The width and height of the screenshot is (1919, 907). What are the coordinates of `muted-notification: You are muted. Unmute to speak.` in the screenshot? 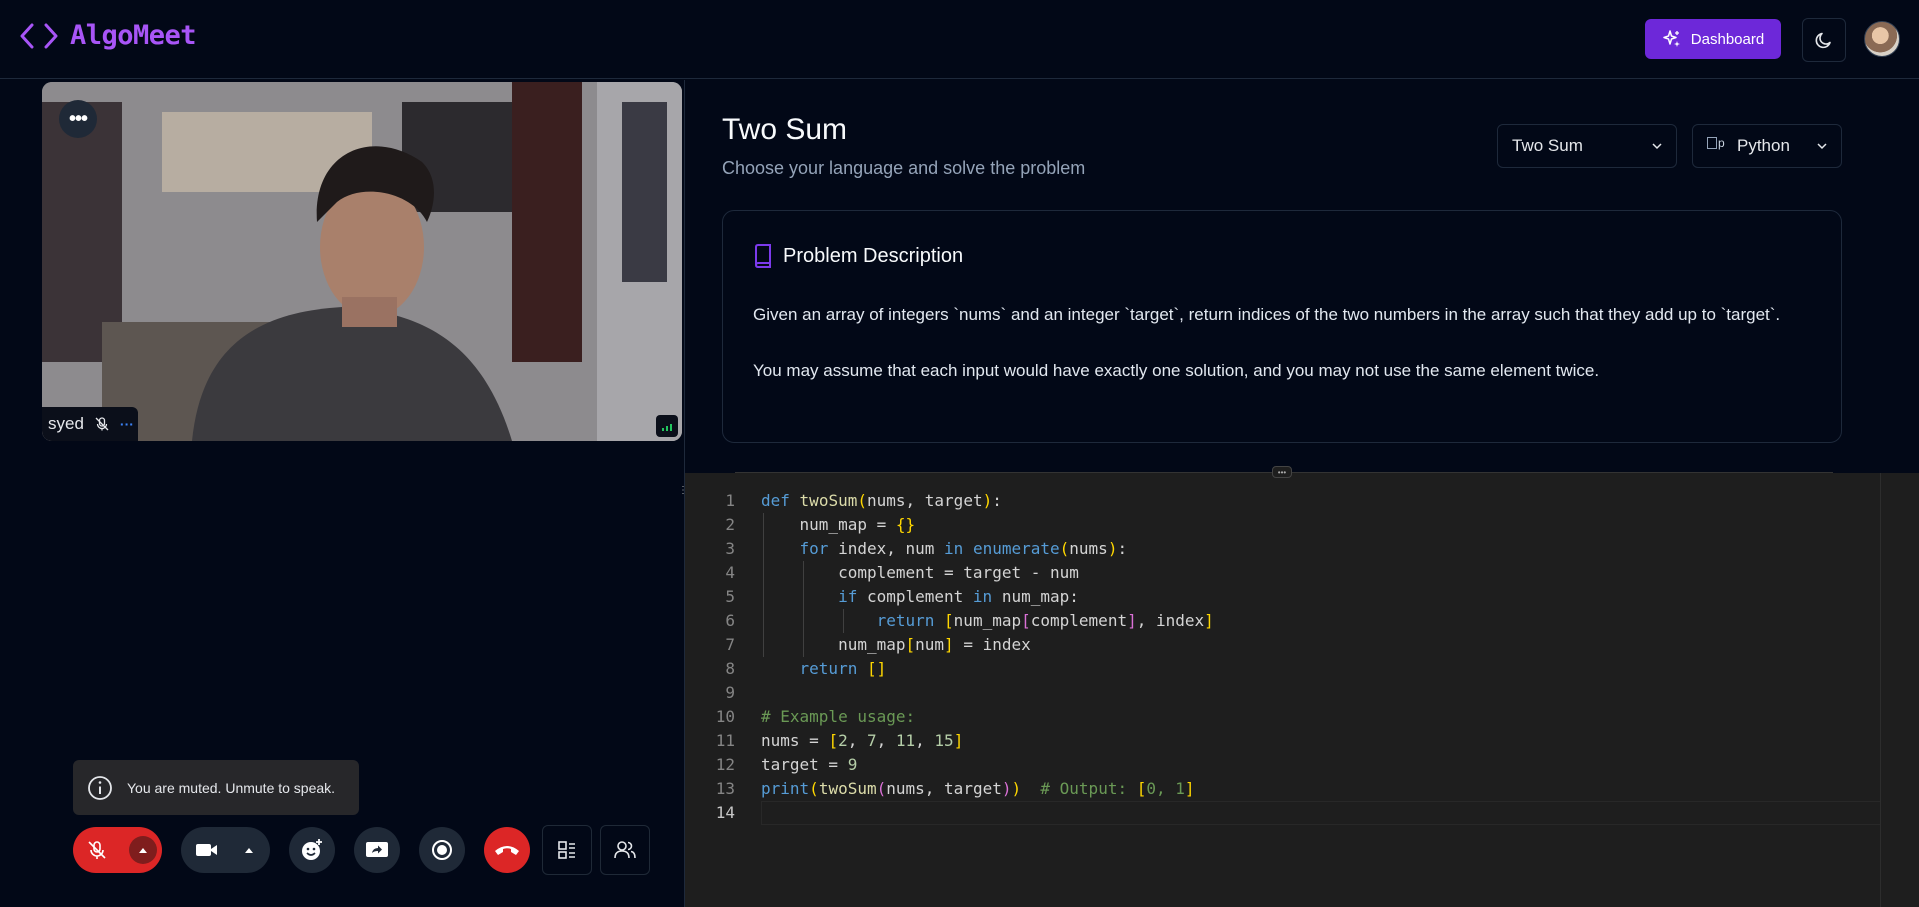 It's located at (216, 787).